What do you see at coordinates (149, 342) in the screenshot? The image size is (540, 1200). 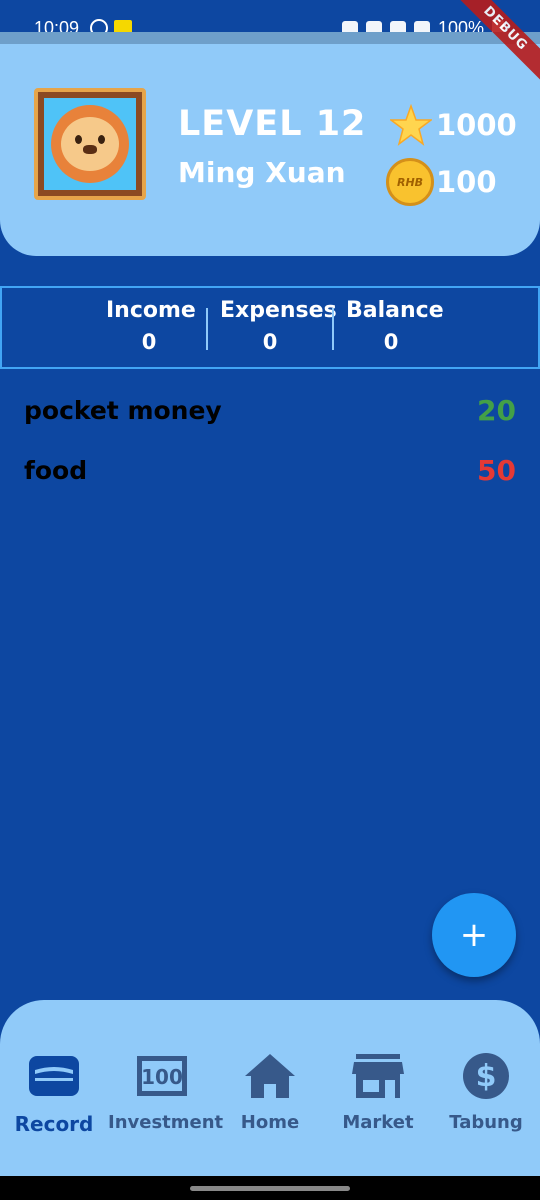 I see `income-value: 0` at bounding box center [149, 342].